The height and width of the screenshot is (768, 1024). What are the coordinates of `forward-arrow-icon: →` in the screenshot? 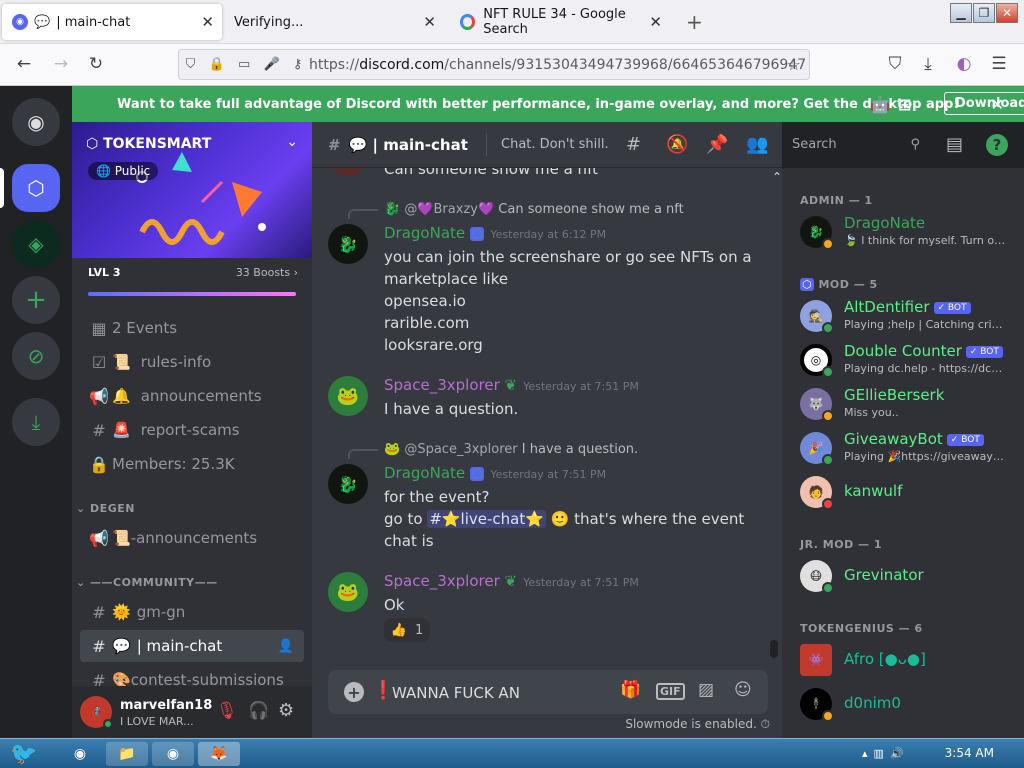 It's located at (61, 64).